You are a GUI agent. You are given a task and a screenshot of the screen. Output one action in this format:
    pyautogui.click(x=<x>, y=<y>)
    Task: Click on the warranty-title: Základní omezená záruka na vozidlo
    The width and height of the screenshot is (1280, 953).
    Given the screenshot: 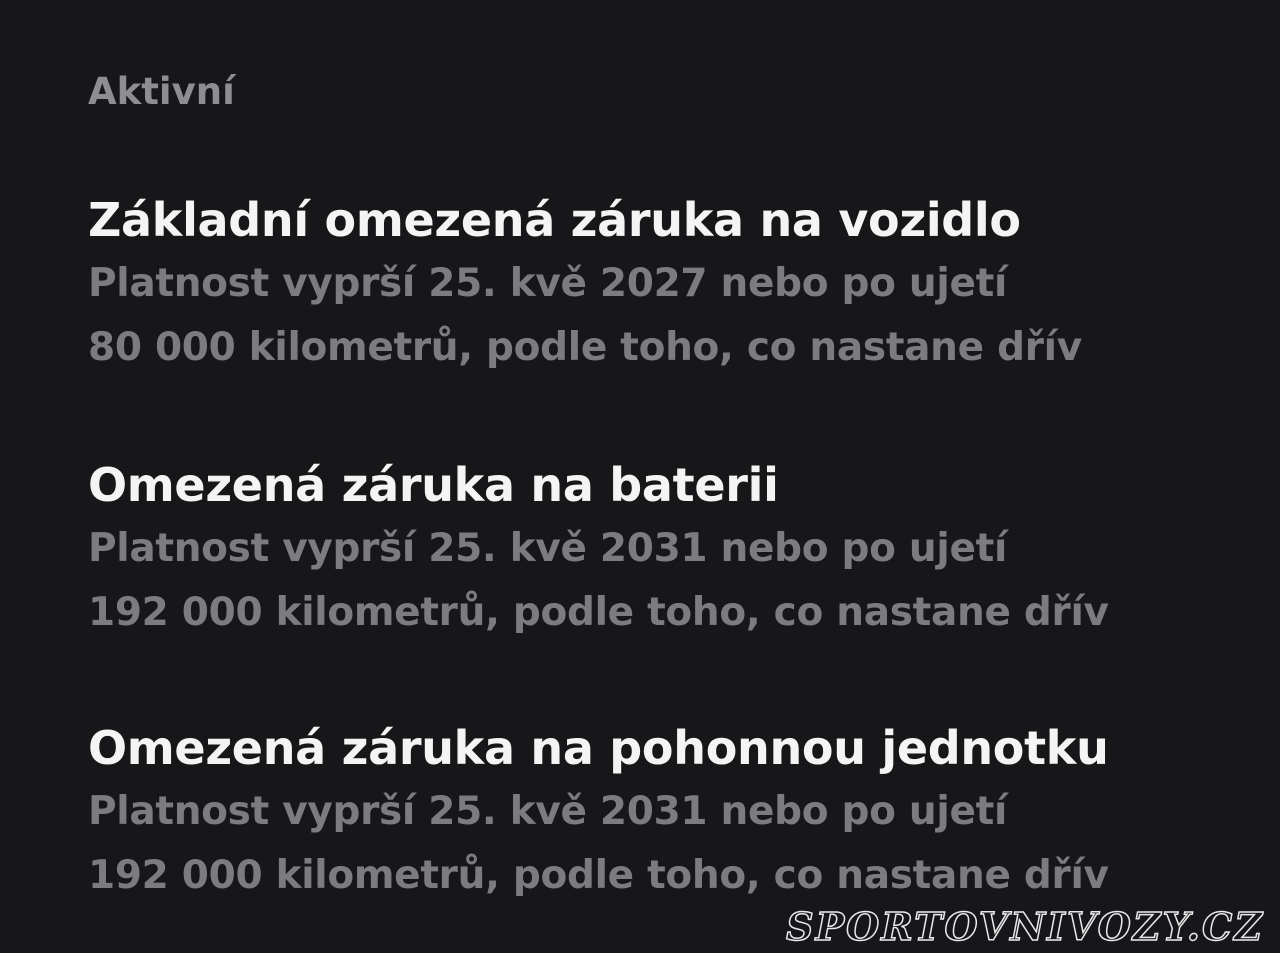 What is the action you would take?
    pyautogui.click(x=554, y=220)
    